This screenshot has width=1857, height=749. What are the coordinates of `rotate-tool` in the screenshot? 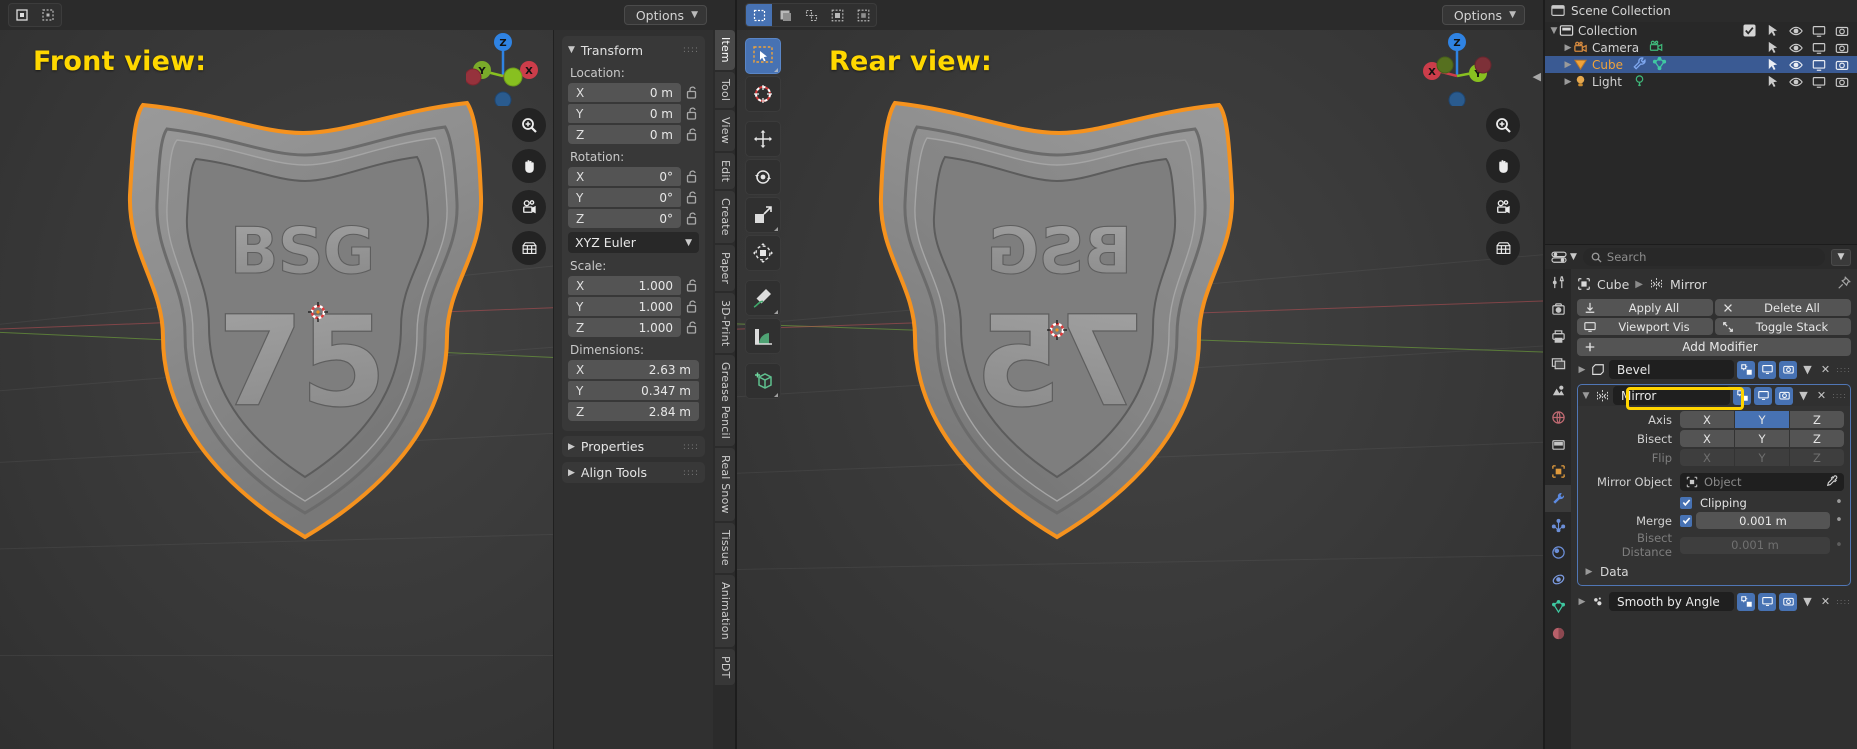 It's located at (763, 177).